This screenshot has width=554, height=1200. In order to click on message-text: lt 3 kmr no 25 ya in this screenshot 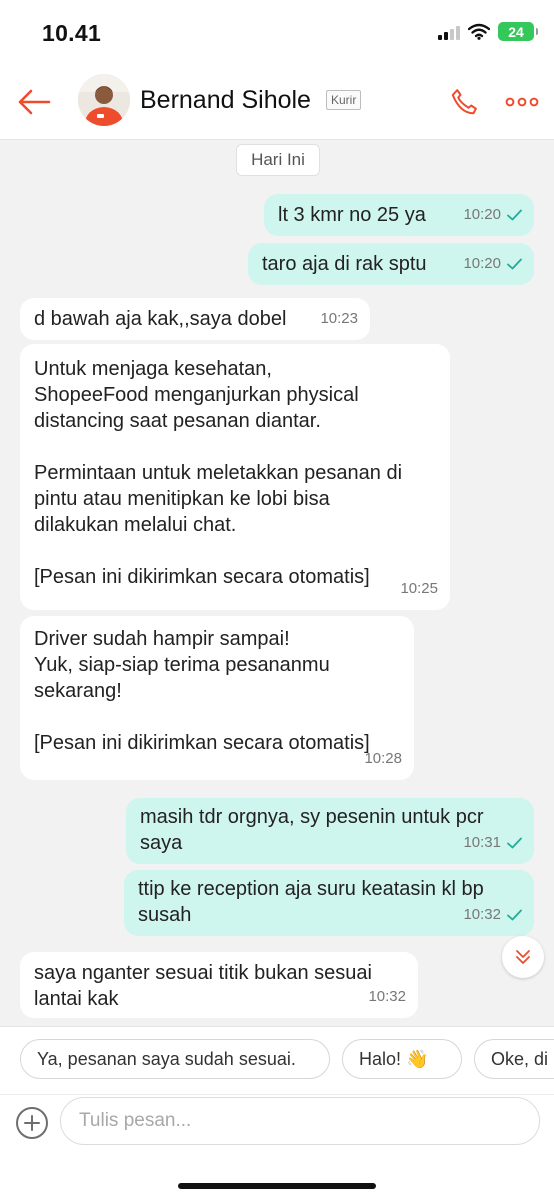, I will do `click(352, 215)`.